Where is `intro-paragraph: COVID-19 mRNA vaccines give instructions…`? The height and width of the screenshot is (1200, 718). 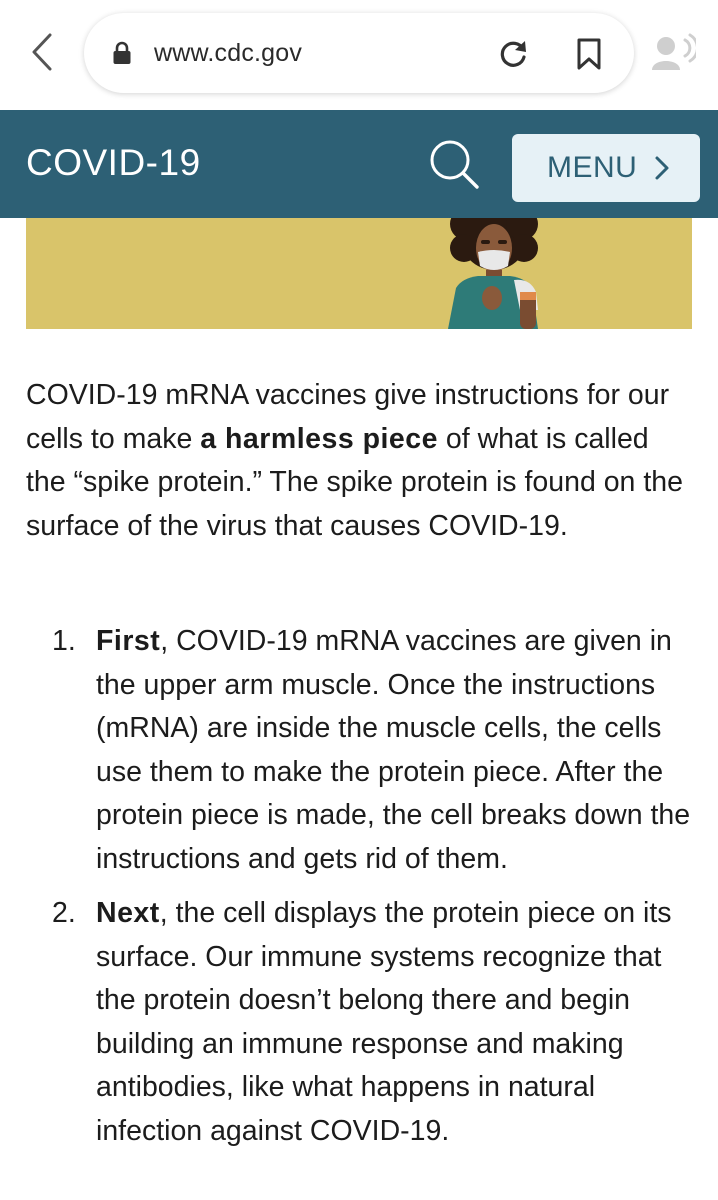
intro-paragraph: COVID-19 mRNA vaccines give instructions… is located at coordinates (361, 461).